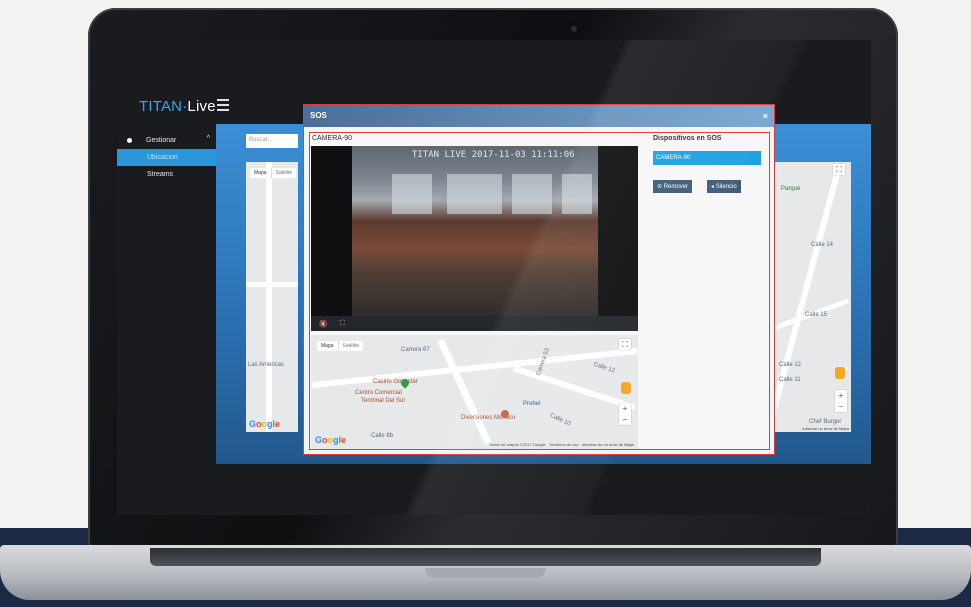 Image resolution: width=971 pixels, height=607 pixels. What do you see at coordinates (532, 404) in the screenshot?
I see `map-label: Prebel` at bounding box center [532, 404].